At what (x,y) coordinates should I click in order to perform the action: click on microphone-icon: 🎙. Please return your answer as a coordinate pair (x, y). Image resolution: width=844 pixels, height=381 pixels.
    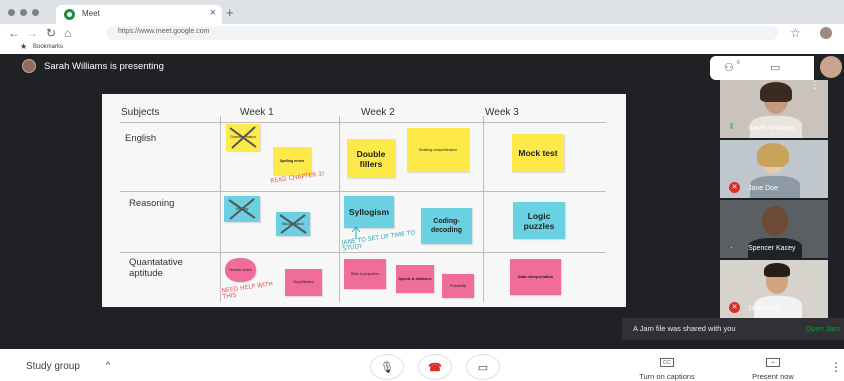
    Looking at the image, I should click on (387, 368).